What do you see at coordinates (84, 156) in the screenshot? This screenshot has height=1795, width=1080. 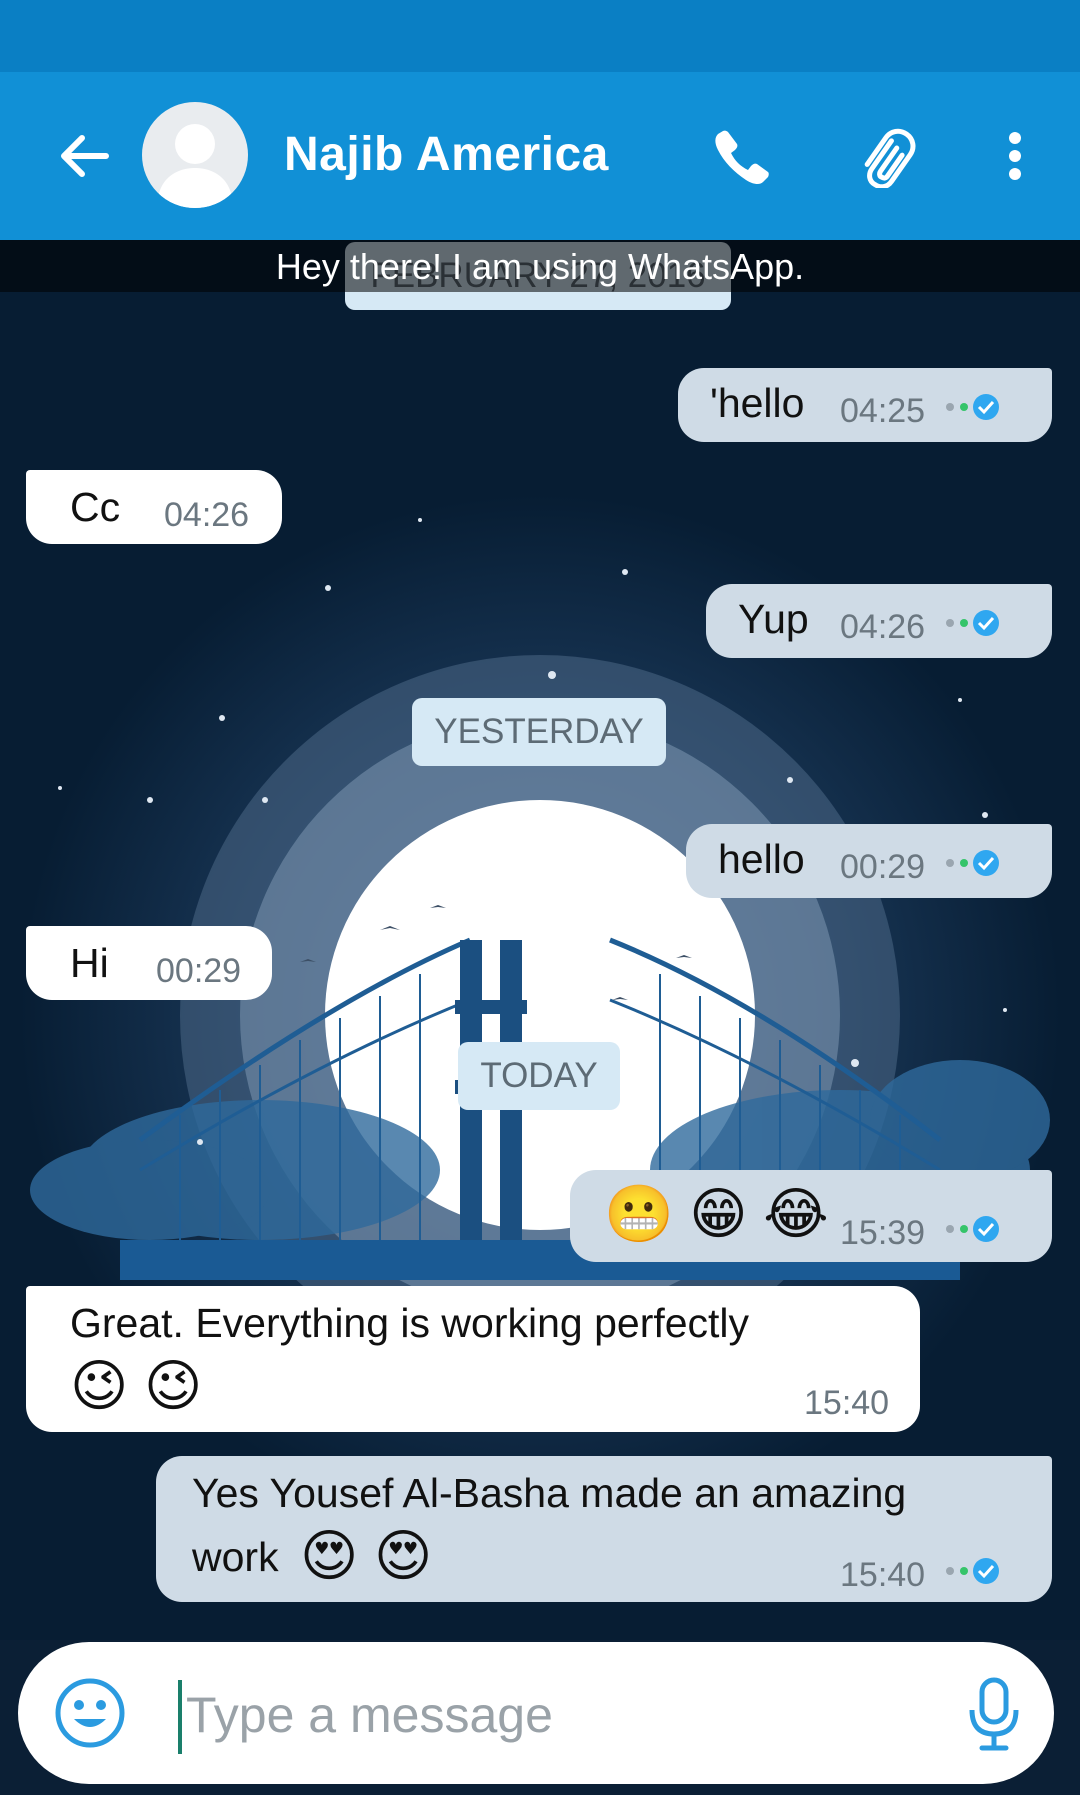 I see `arrow-left-icon` at bounding box center [84, 156].